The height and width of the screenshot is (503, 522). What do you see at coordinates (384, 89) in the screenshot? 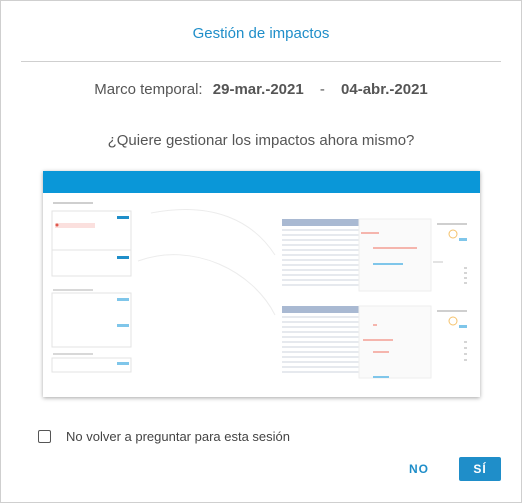
I see `timeframe-end-date: 04-abr.-2021` at bounding box center [384, 89].